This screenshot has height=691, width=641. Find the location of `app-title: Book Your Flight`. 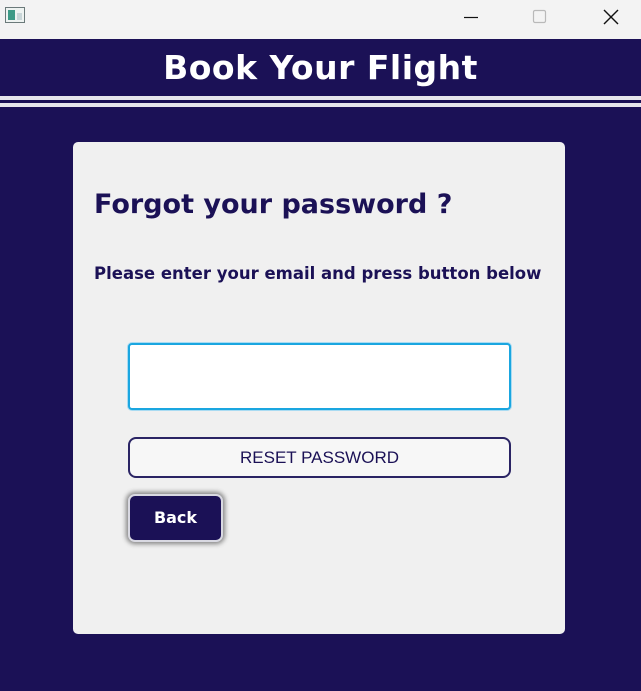

app-title: Book Your Flight is located at coordinates (320, 67).